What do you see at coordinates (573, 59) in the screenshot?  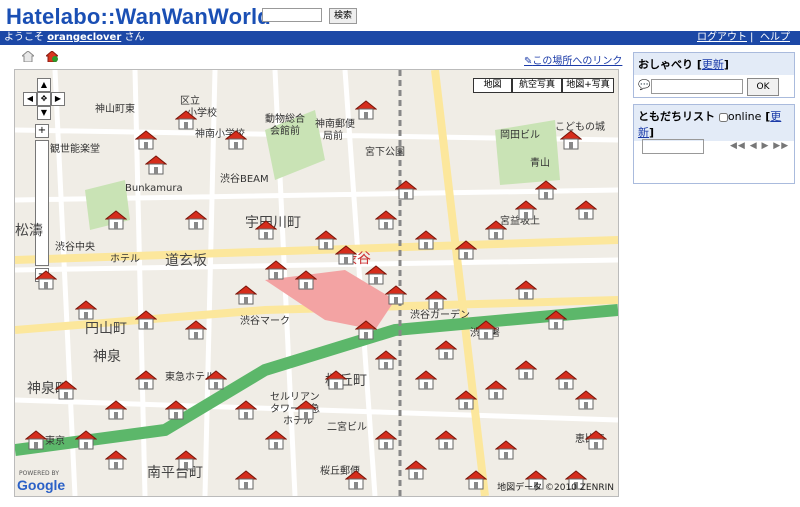 I see `place-link: ✎この場所へのリンク` at bounding box center [573, 59].